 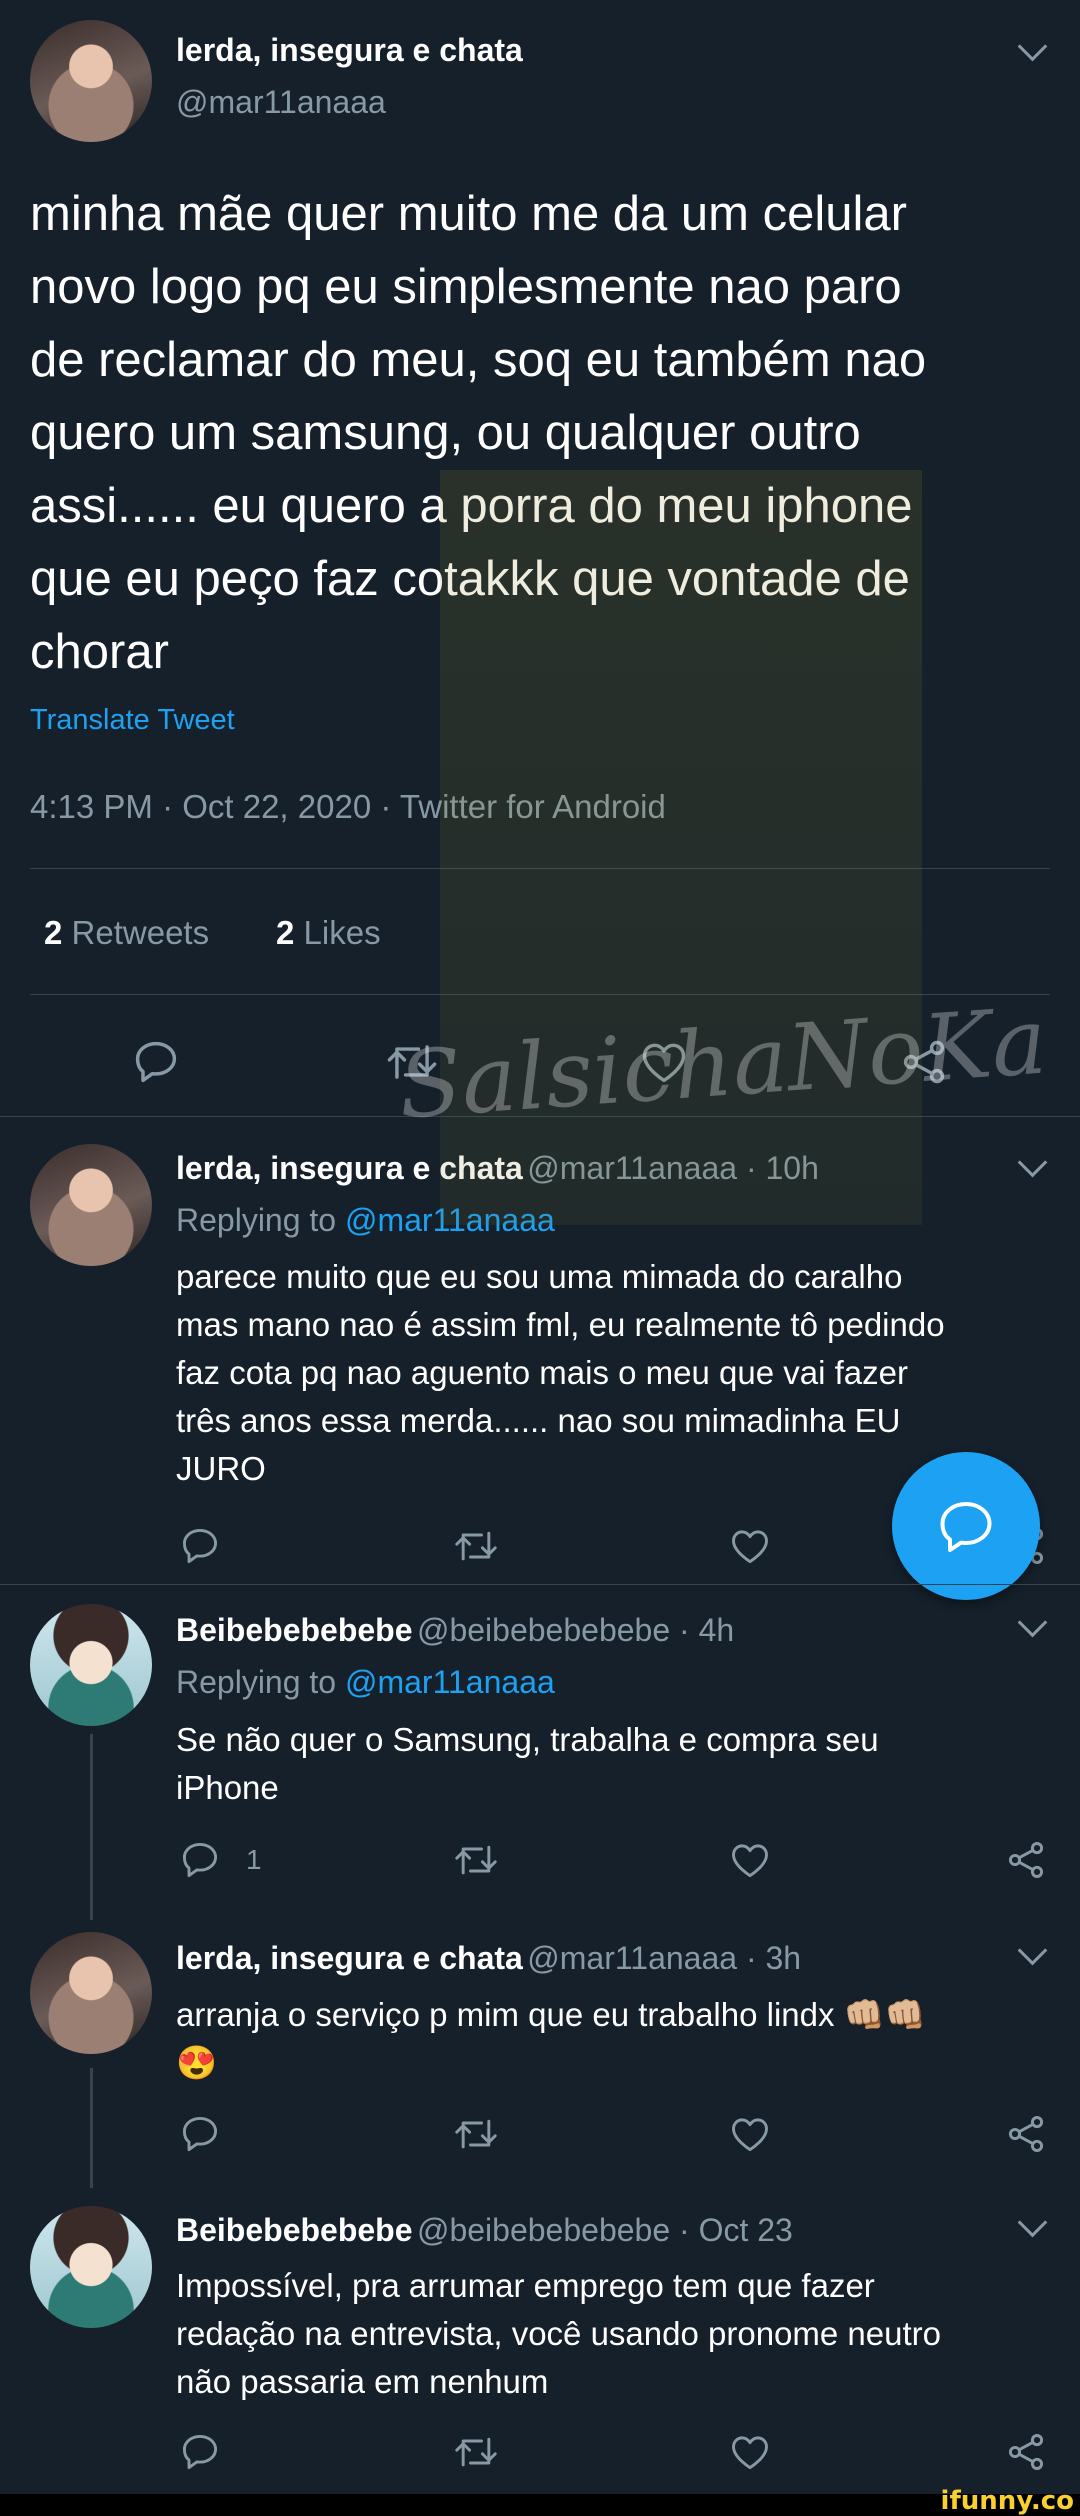 I want to click on main-tweet-display-name: lerda, insegura e chata, so click(x=349, y=50).